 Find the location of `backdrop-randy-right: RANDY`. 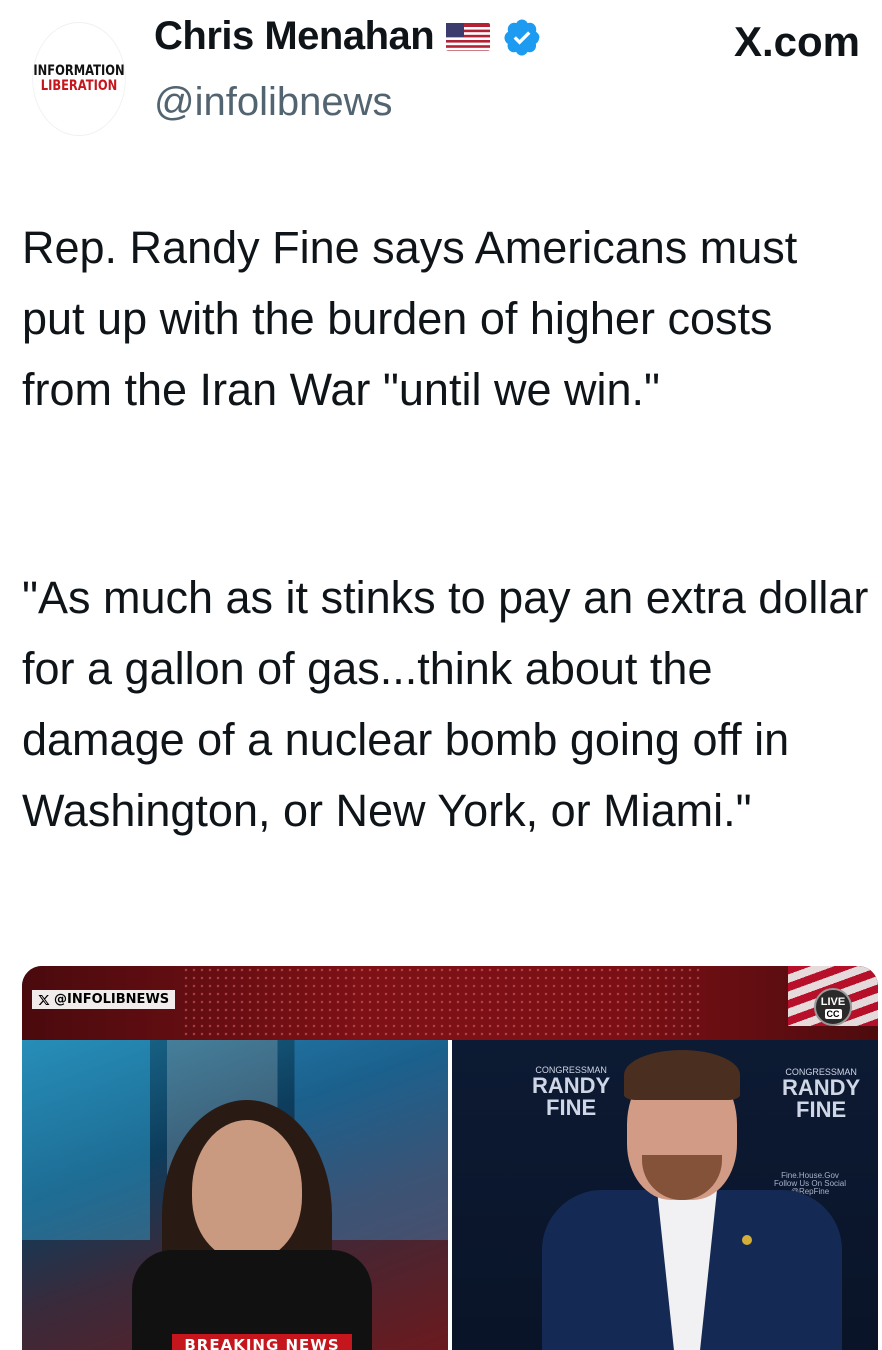

backdrop-randy-right: RANDY is located at coordinates (821, 1087).